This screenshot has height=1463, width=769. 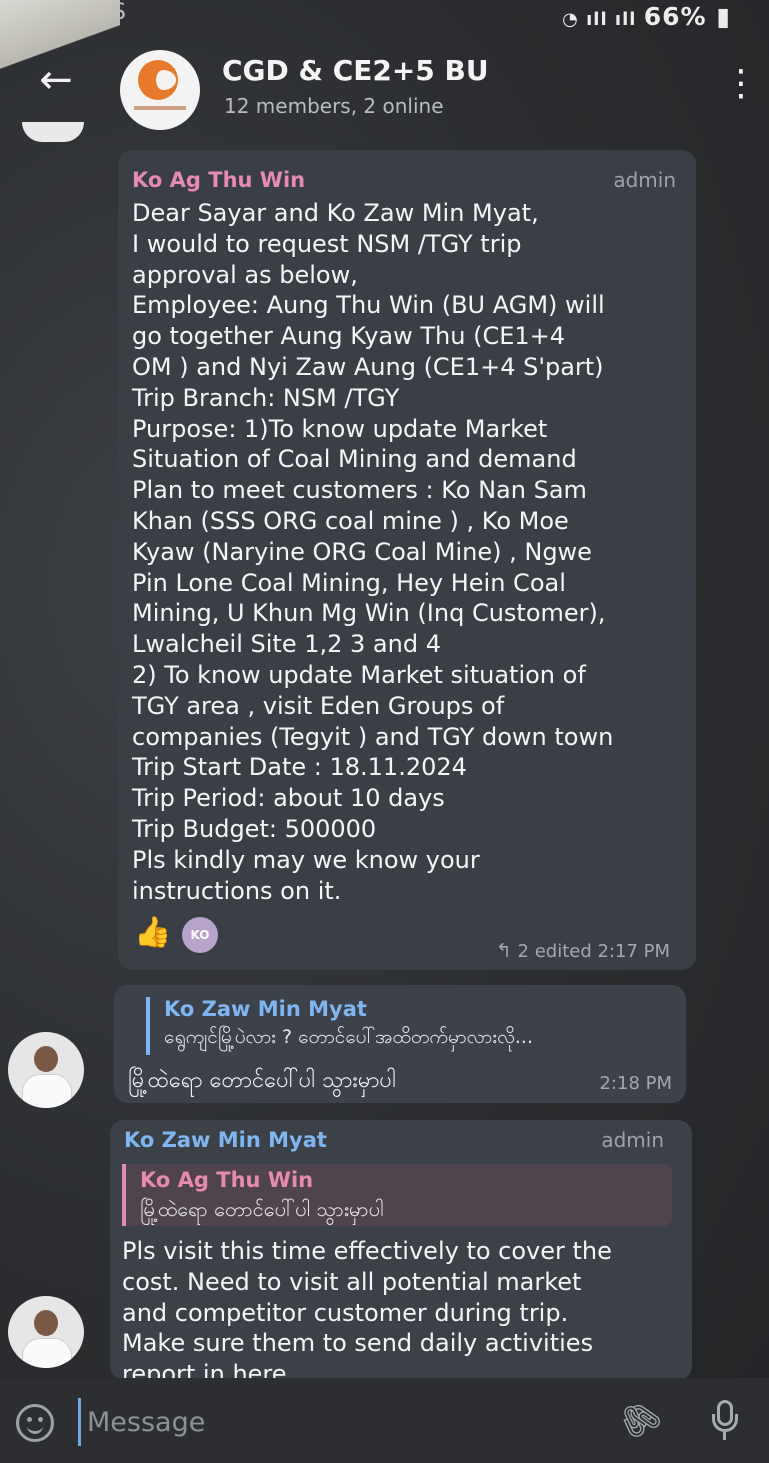 I want to click on message-input, so click(x=338, y=1422).